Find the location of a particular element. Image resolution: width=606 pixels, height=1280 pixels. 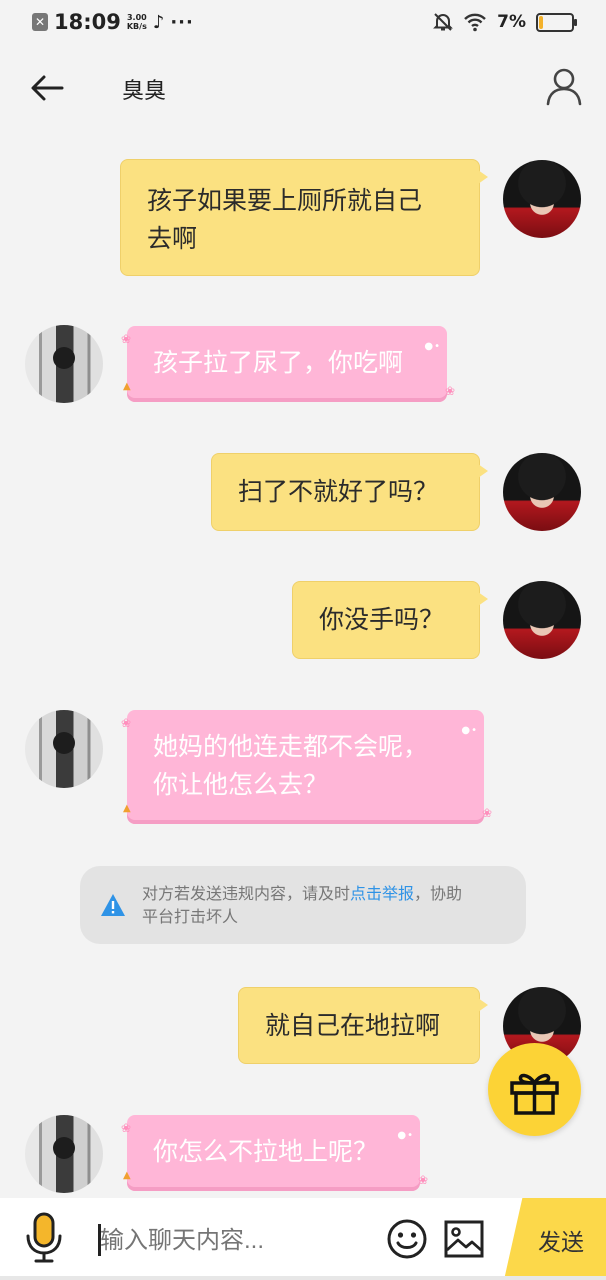

chat-header: 臭臭 is located at coordinates (303, 88).